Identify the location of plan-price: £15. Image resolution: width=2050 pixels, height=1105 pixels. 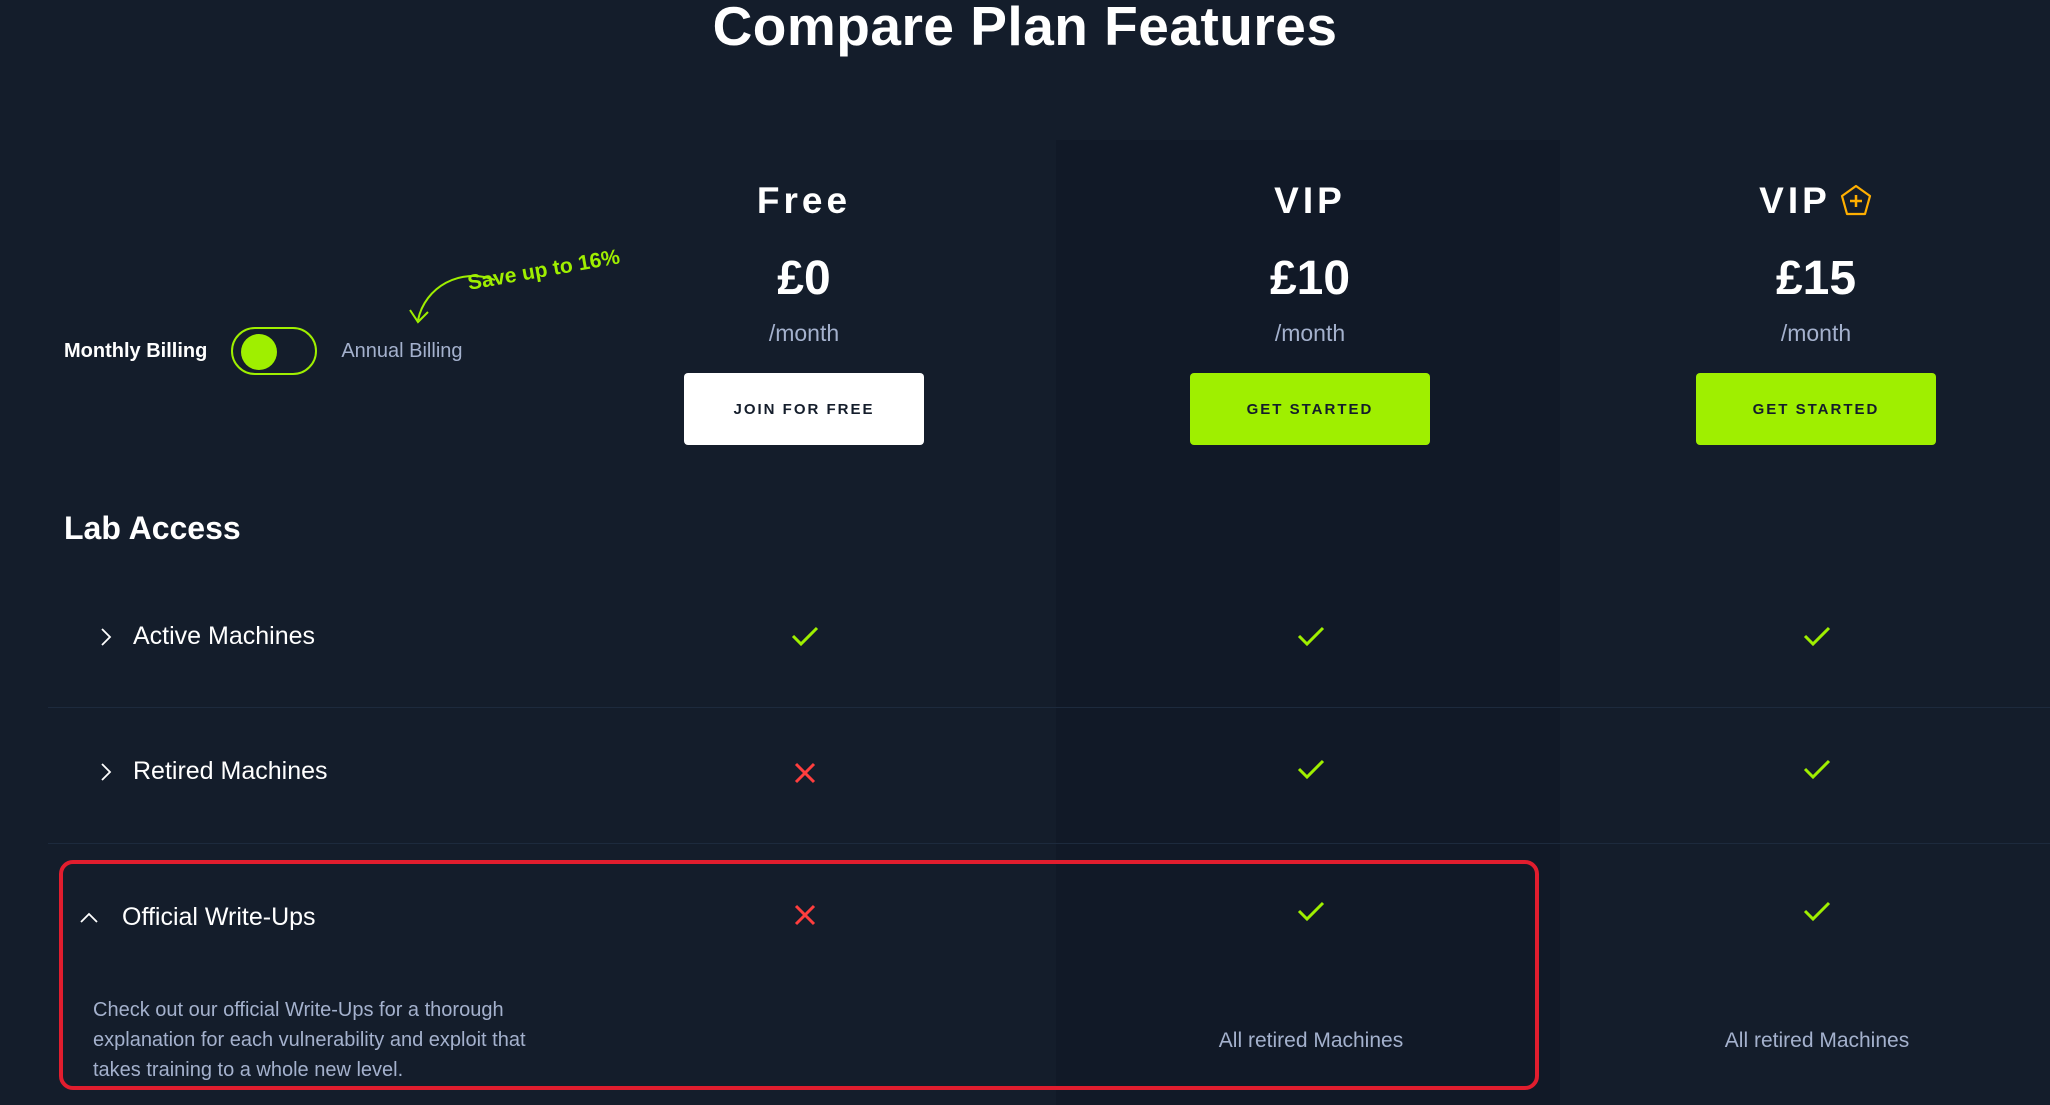
(1816, 278).